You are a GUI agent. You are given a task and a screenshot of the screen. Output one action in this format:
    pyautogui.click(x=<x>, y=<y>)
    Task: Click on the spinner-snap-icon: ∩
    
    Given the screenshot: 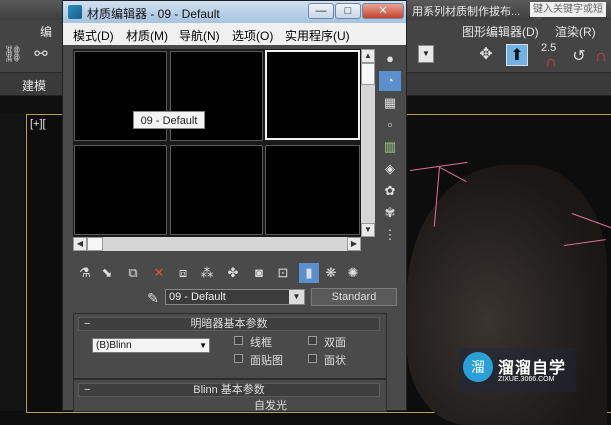 What is the action you would take?
    pyautogui.click(x=600, y=57)
    